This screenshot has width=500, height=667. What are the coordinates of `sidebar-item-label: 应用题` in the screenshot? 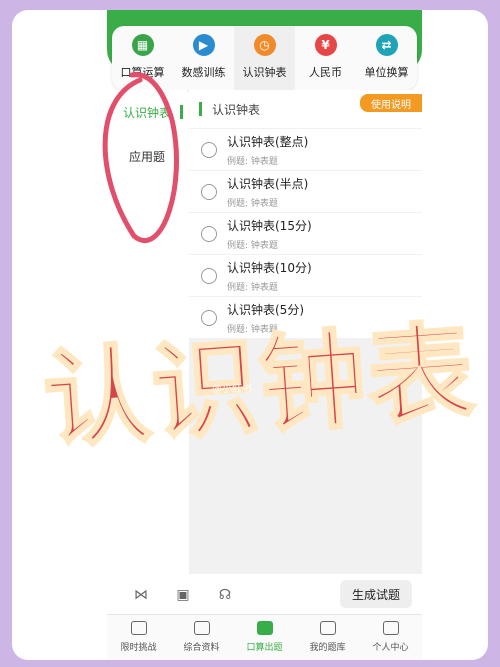 It's located at (146, 156).